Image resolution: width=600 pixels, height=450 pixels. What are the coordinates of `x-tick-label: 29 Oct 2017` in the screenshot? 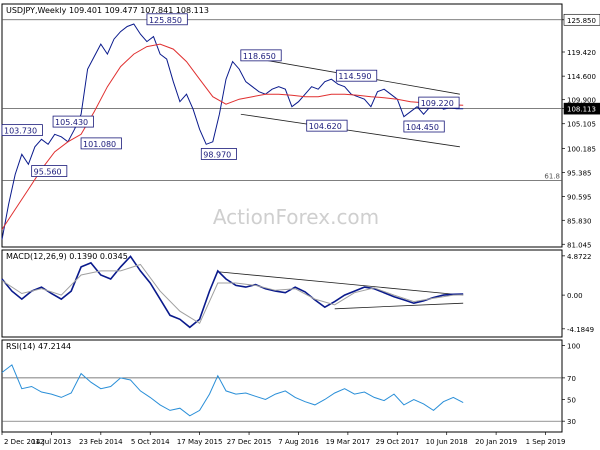 It's located at (397, 442).